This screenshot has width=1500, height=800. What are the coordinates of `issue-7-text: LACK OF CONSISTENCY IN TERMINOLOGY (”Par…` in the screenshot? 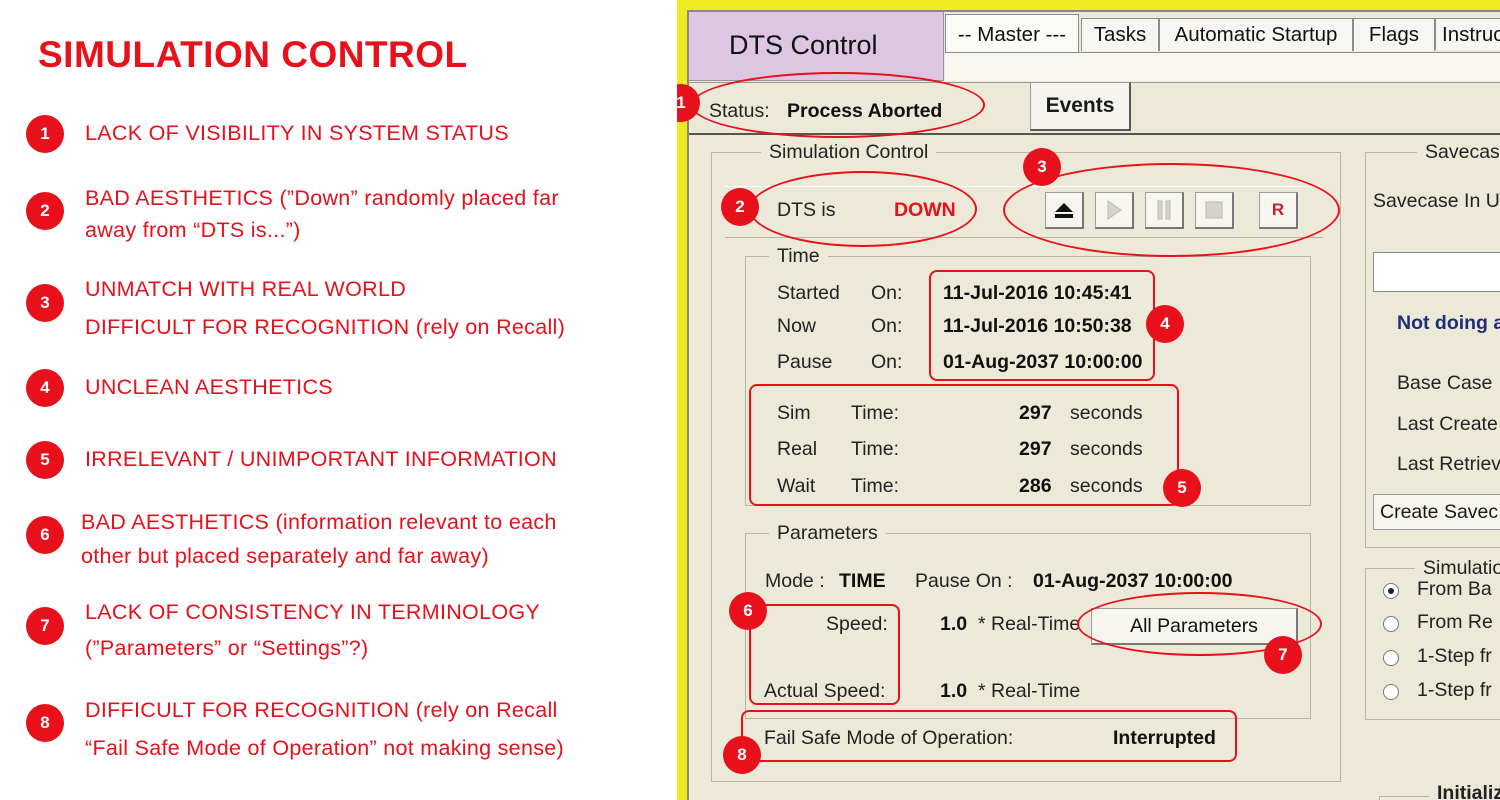 It's located at (312, 630).